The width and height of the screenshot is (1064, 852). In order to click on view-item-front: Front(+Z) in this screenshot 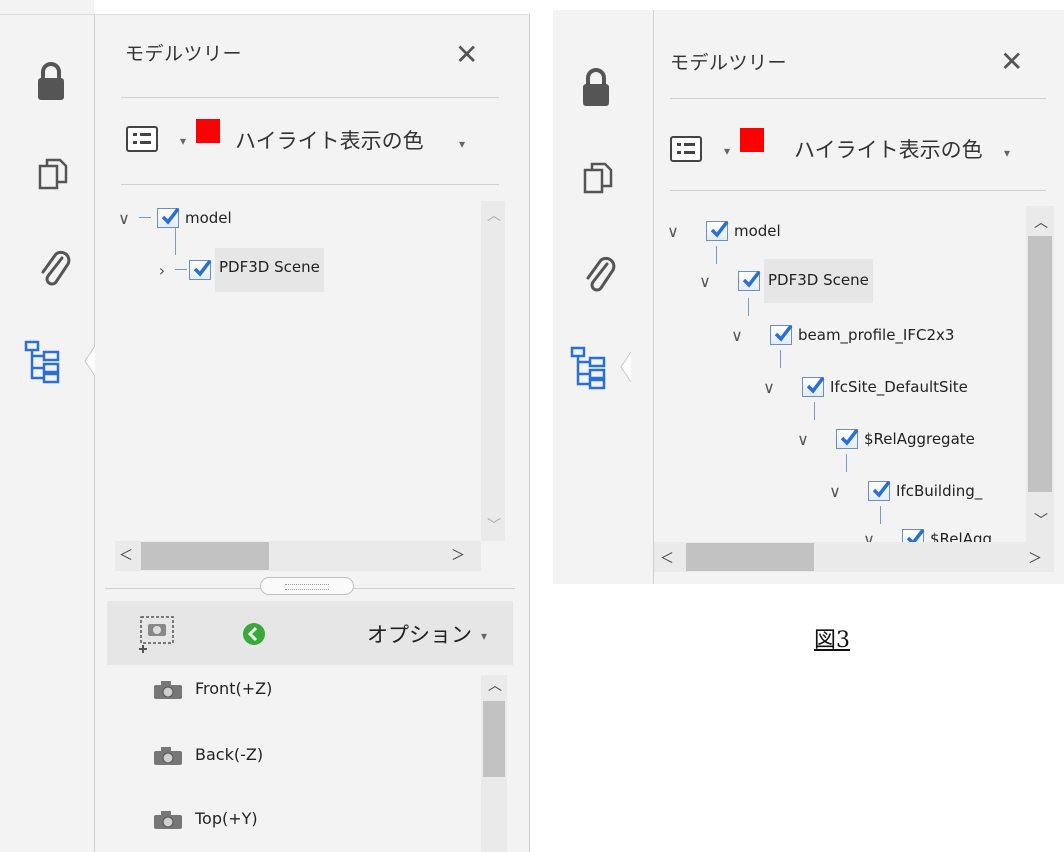, I will do `click(212, 689)`.